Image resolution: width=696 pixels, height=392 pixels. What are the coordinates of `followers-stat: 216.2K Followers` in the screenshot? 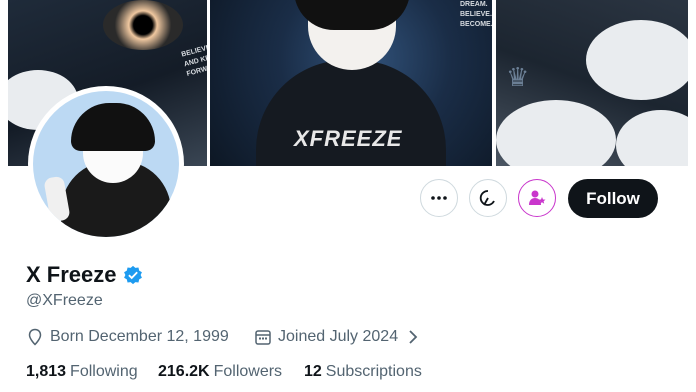 It's located at (220, 372).